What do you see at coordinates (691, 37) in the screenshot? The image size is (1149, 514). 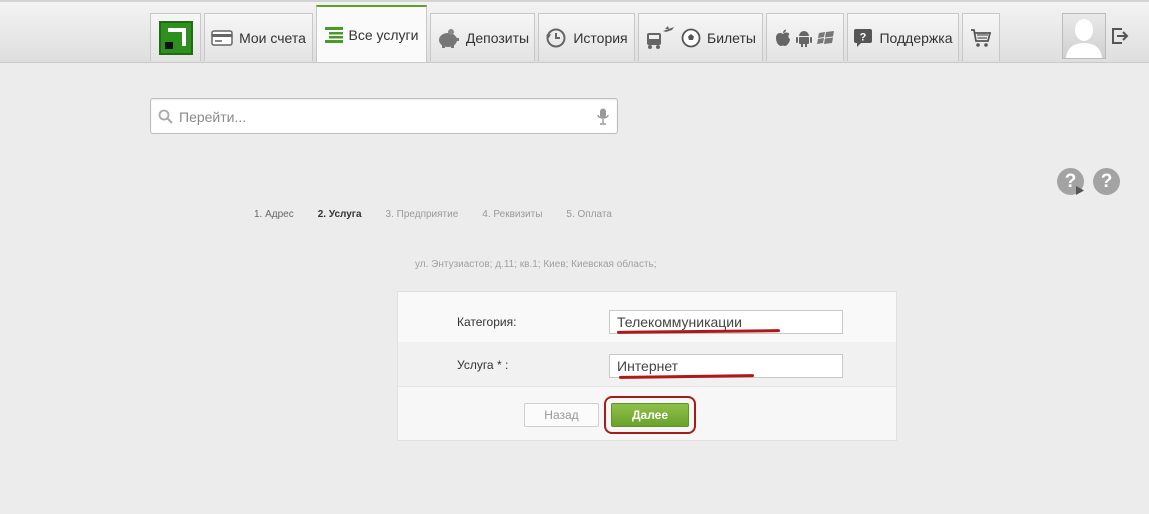 I see `ball-icon` at bounding box center [691, 37].